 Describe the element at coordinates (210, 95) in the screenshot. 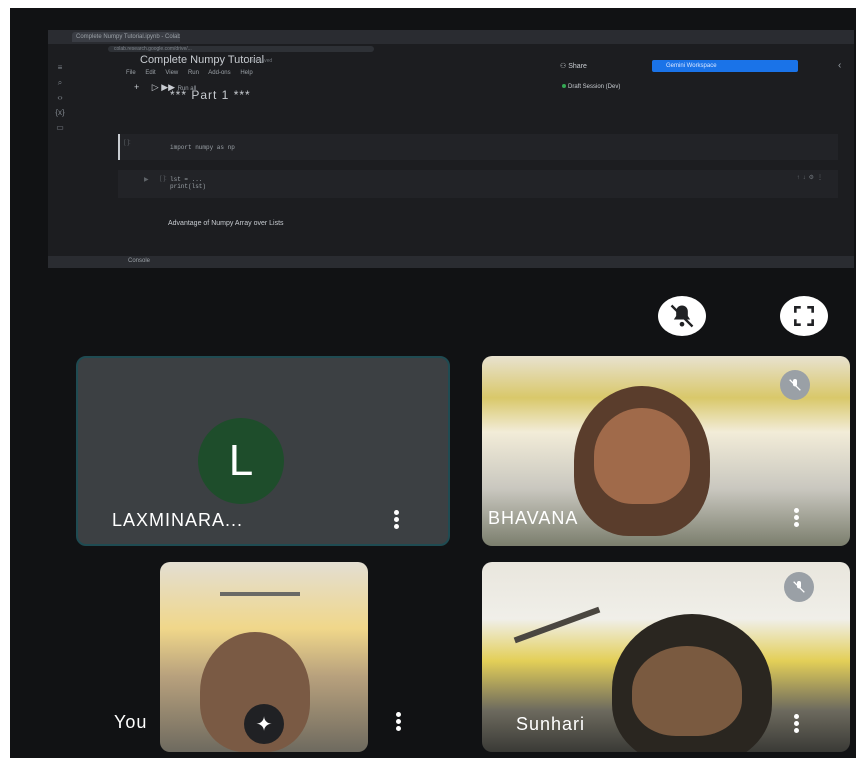

I see `section-heading: *** Part 1 ***` at that location.